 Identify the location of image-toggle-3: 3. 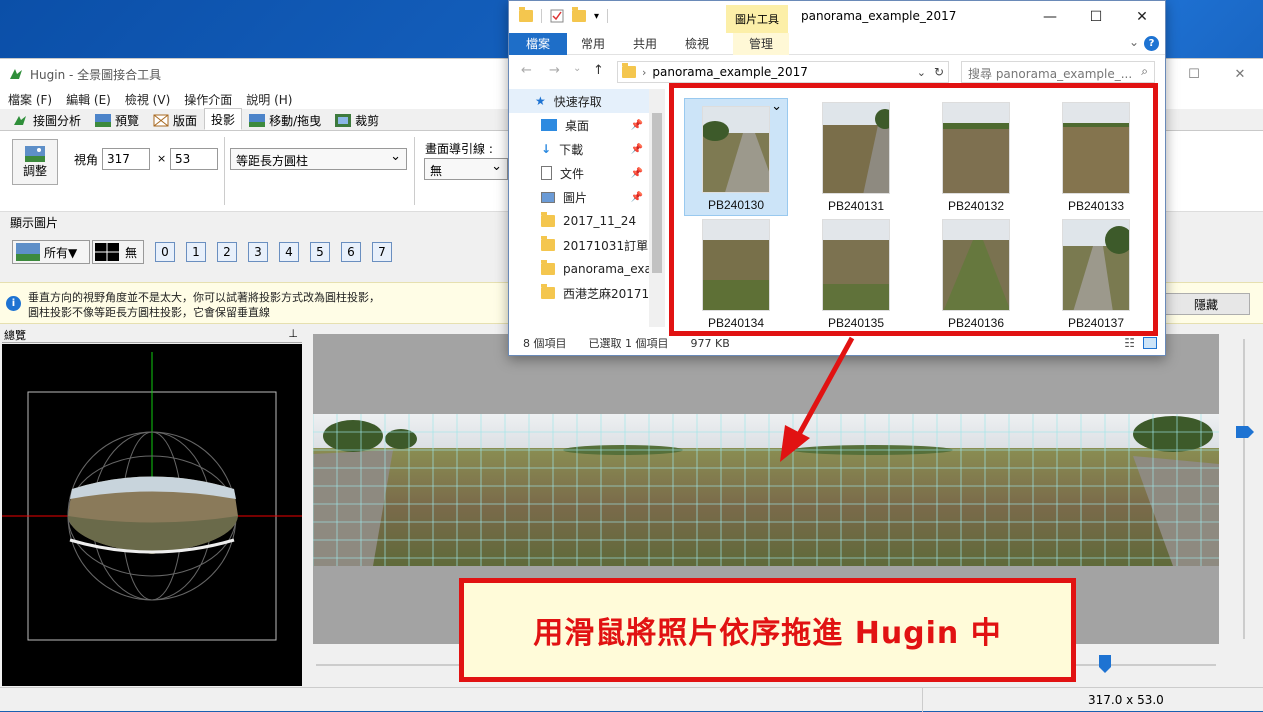
(258, 252).